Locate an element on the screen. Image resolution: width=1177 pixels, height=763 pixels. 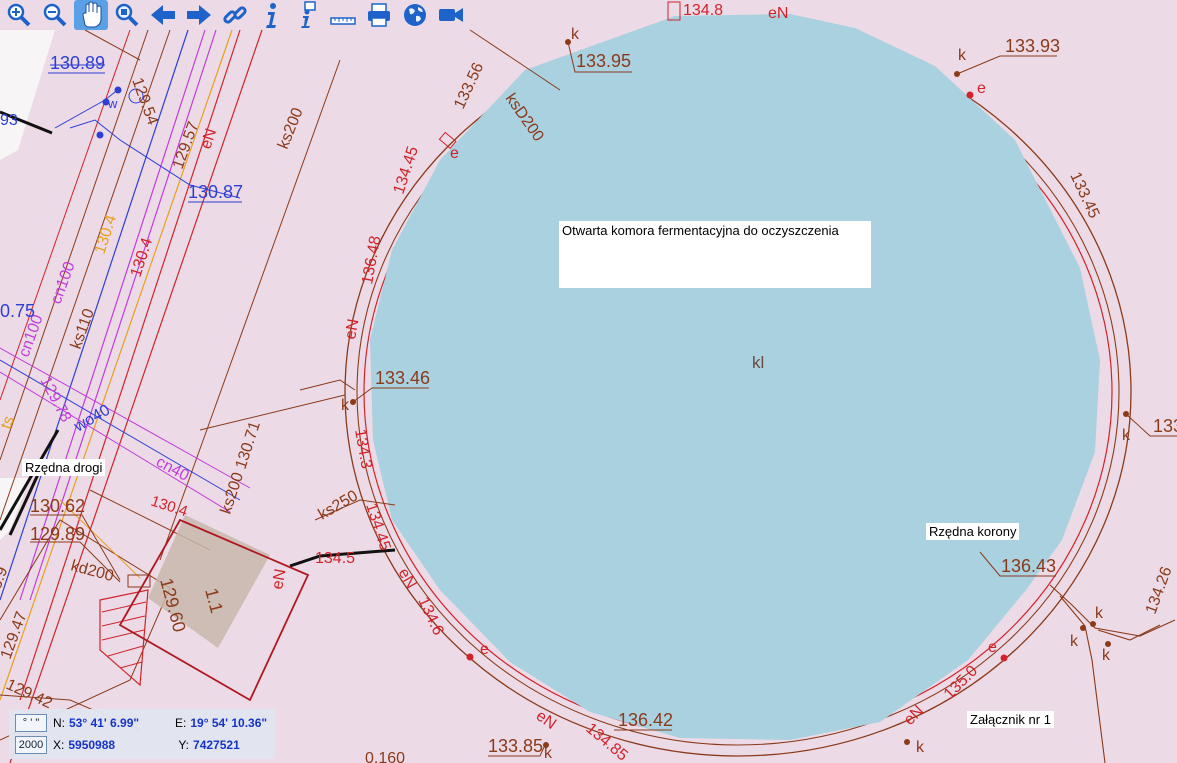
back-arrow-icon is located at coordinates (163, 15).